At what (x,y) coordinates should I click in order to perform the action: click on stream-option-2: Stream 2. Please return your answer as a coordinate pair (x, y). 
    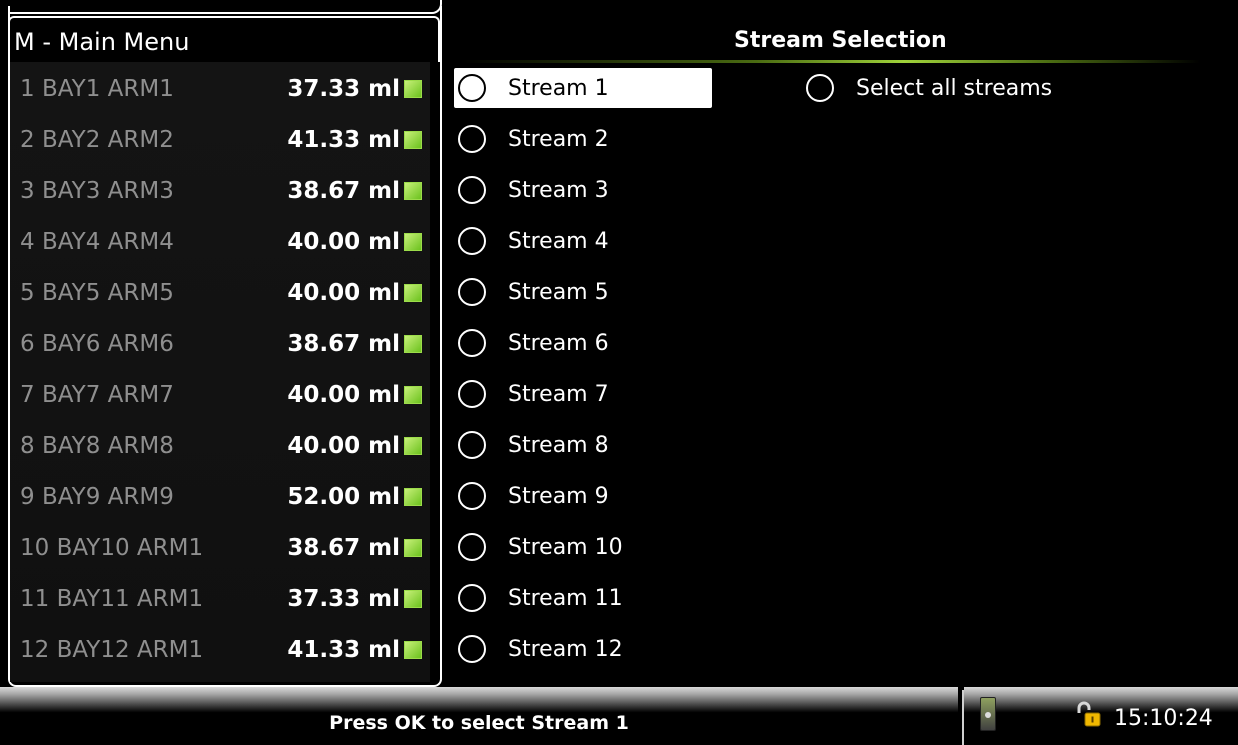
    Looking at the image, I should click on (600, 140).